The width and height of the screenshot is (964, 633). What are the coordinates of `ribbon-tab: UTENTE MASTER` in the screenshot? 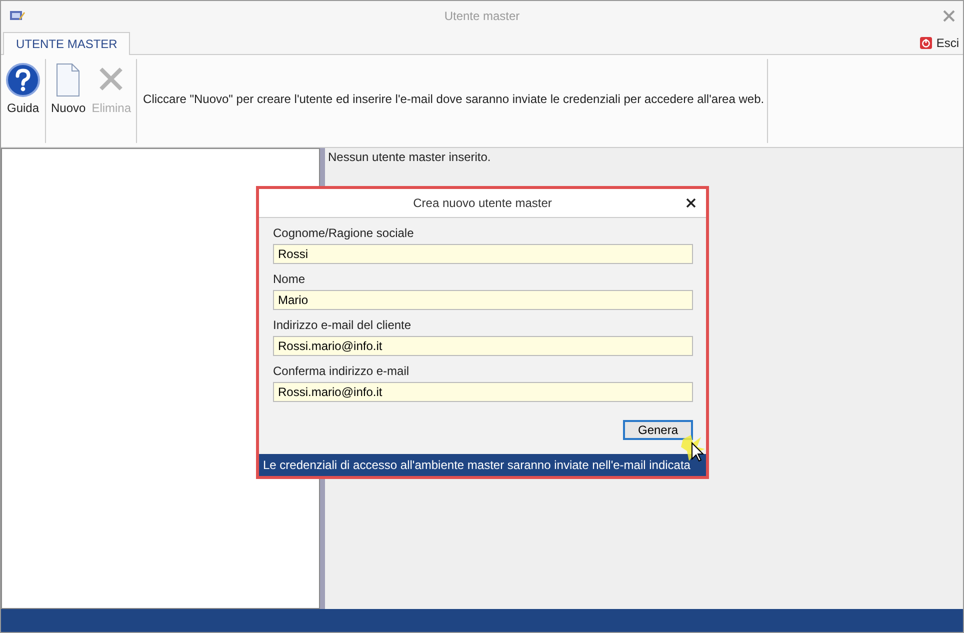 It's located at (66, 43).